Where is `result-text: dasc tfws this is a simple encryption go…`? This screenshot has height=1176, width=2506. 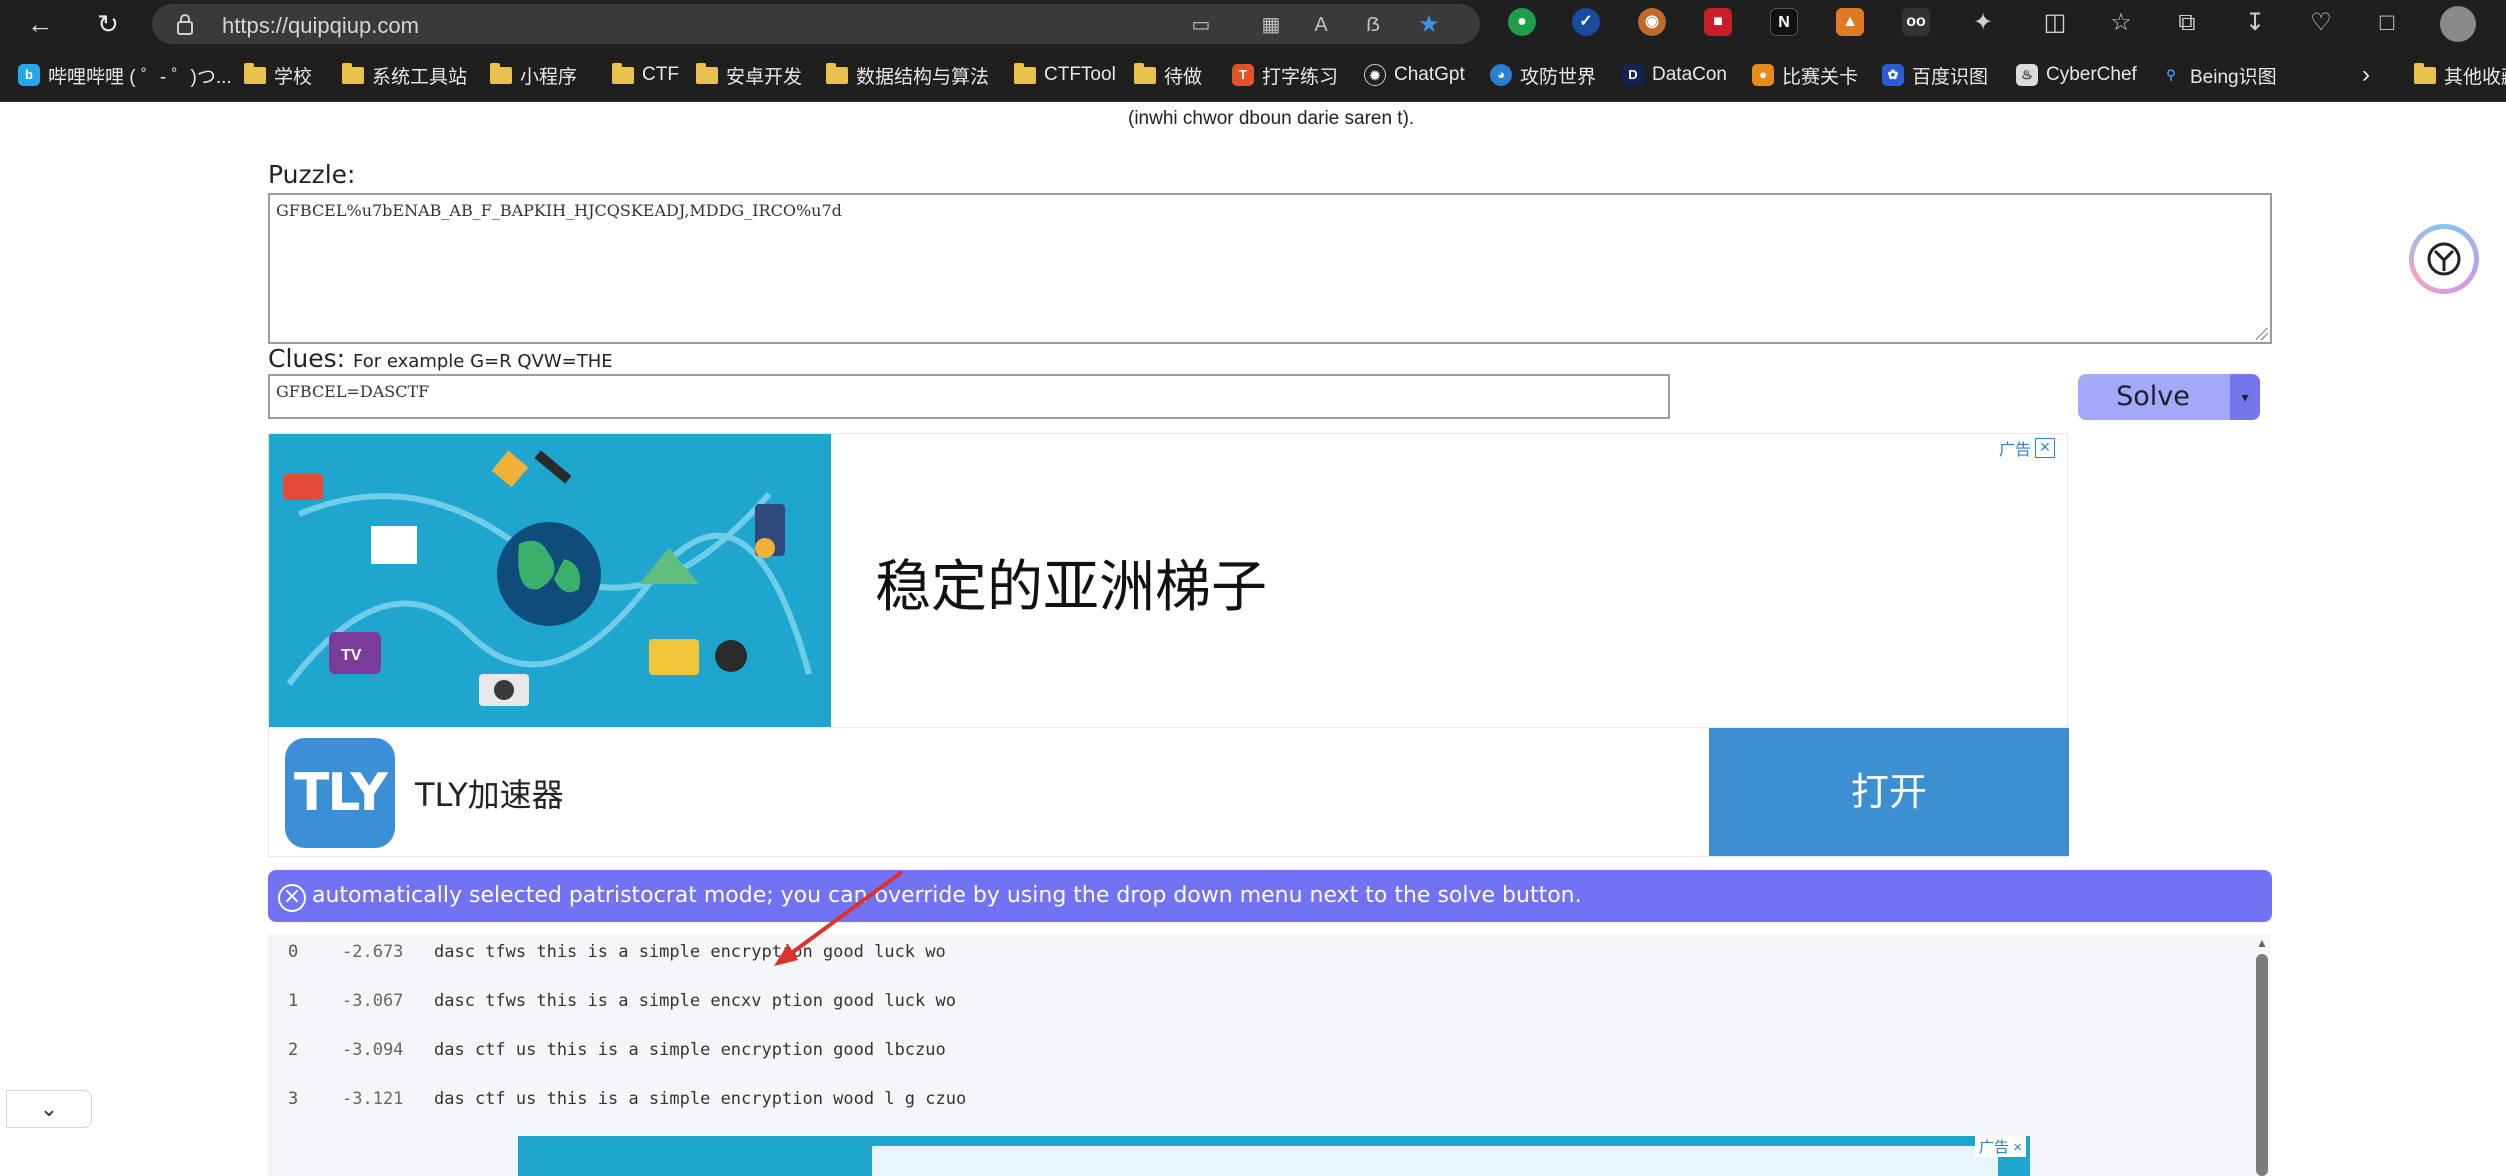 result-text: dasc tfws this is a simple encryption go… is located at coordinates (690, 952).